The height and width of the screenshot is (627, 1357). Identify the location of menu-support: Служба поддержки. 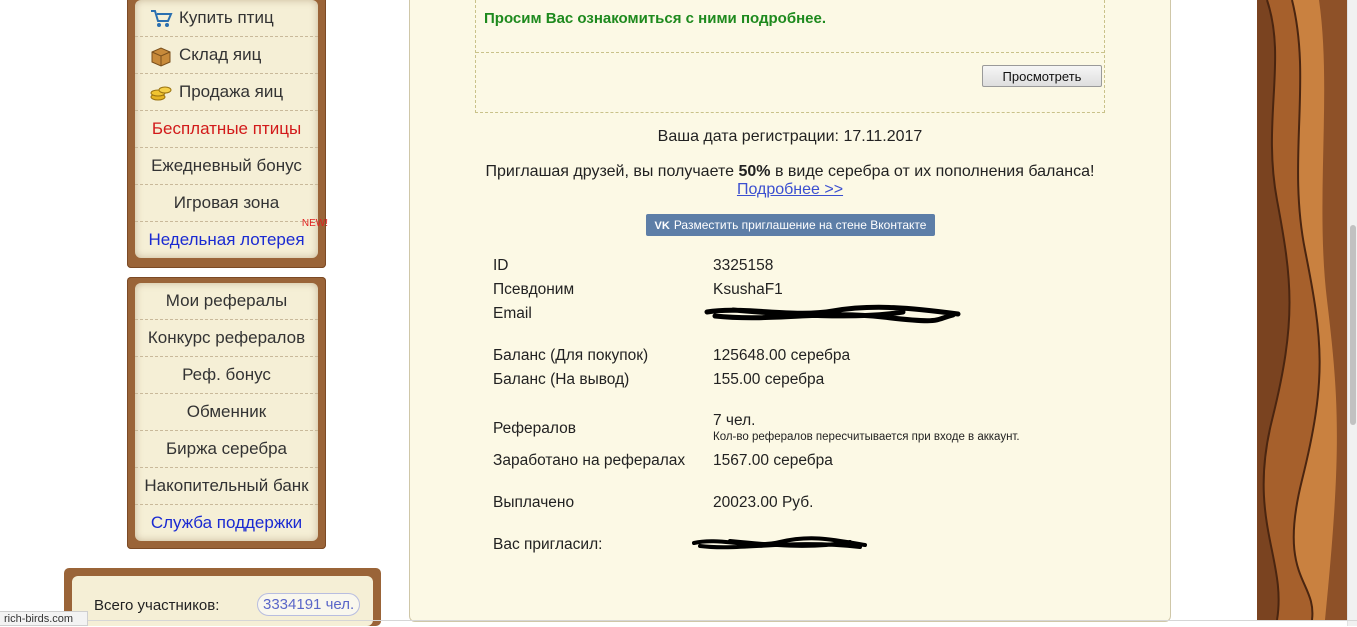
(226, 523).